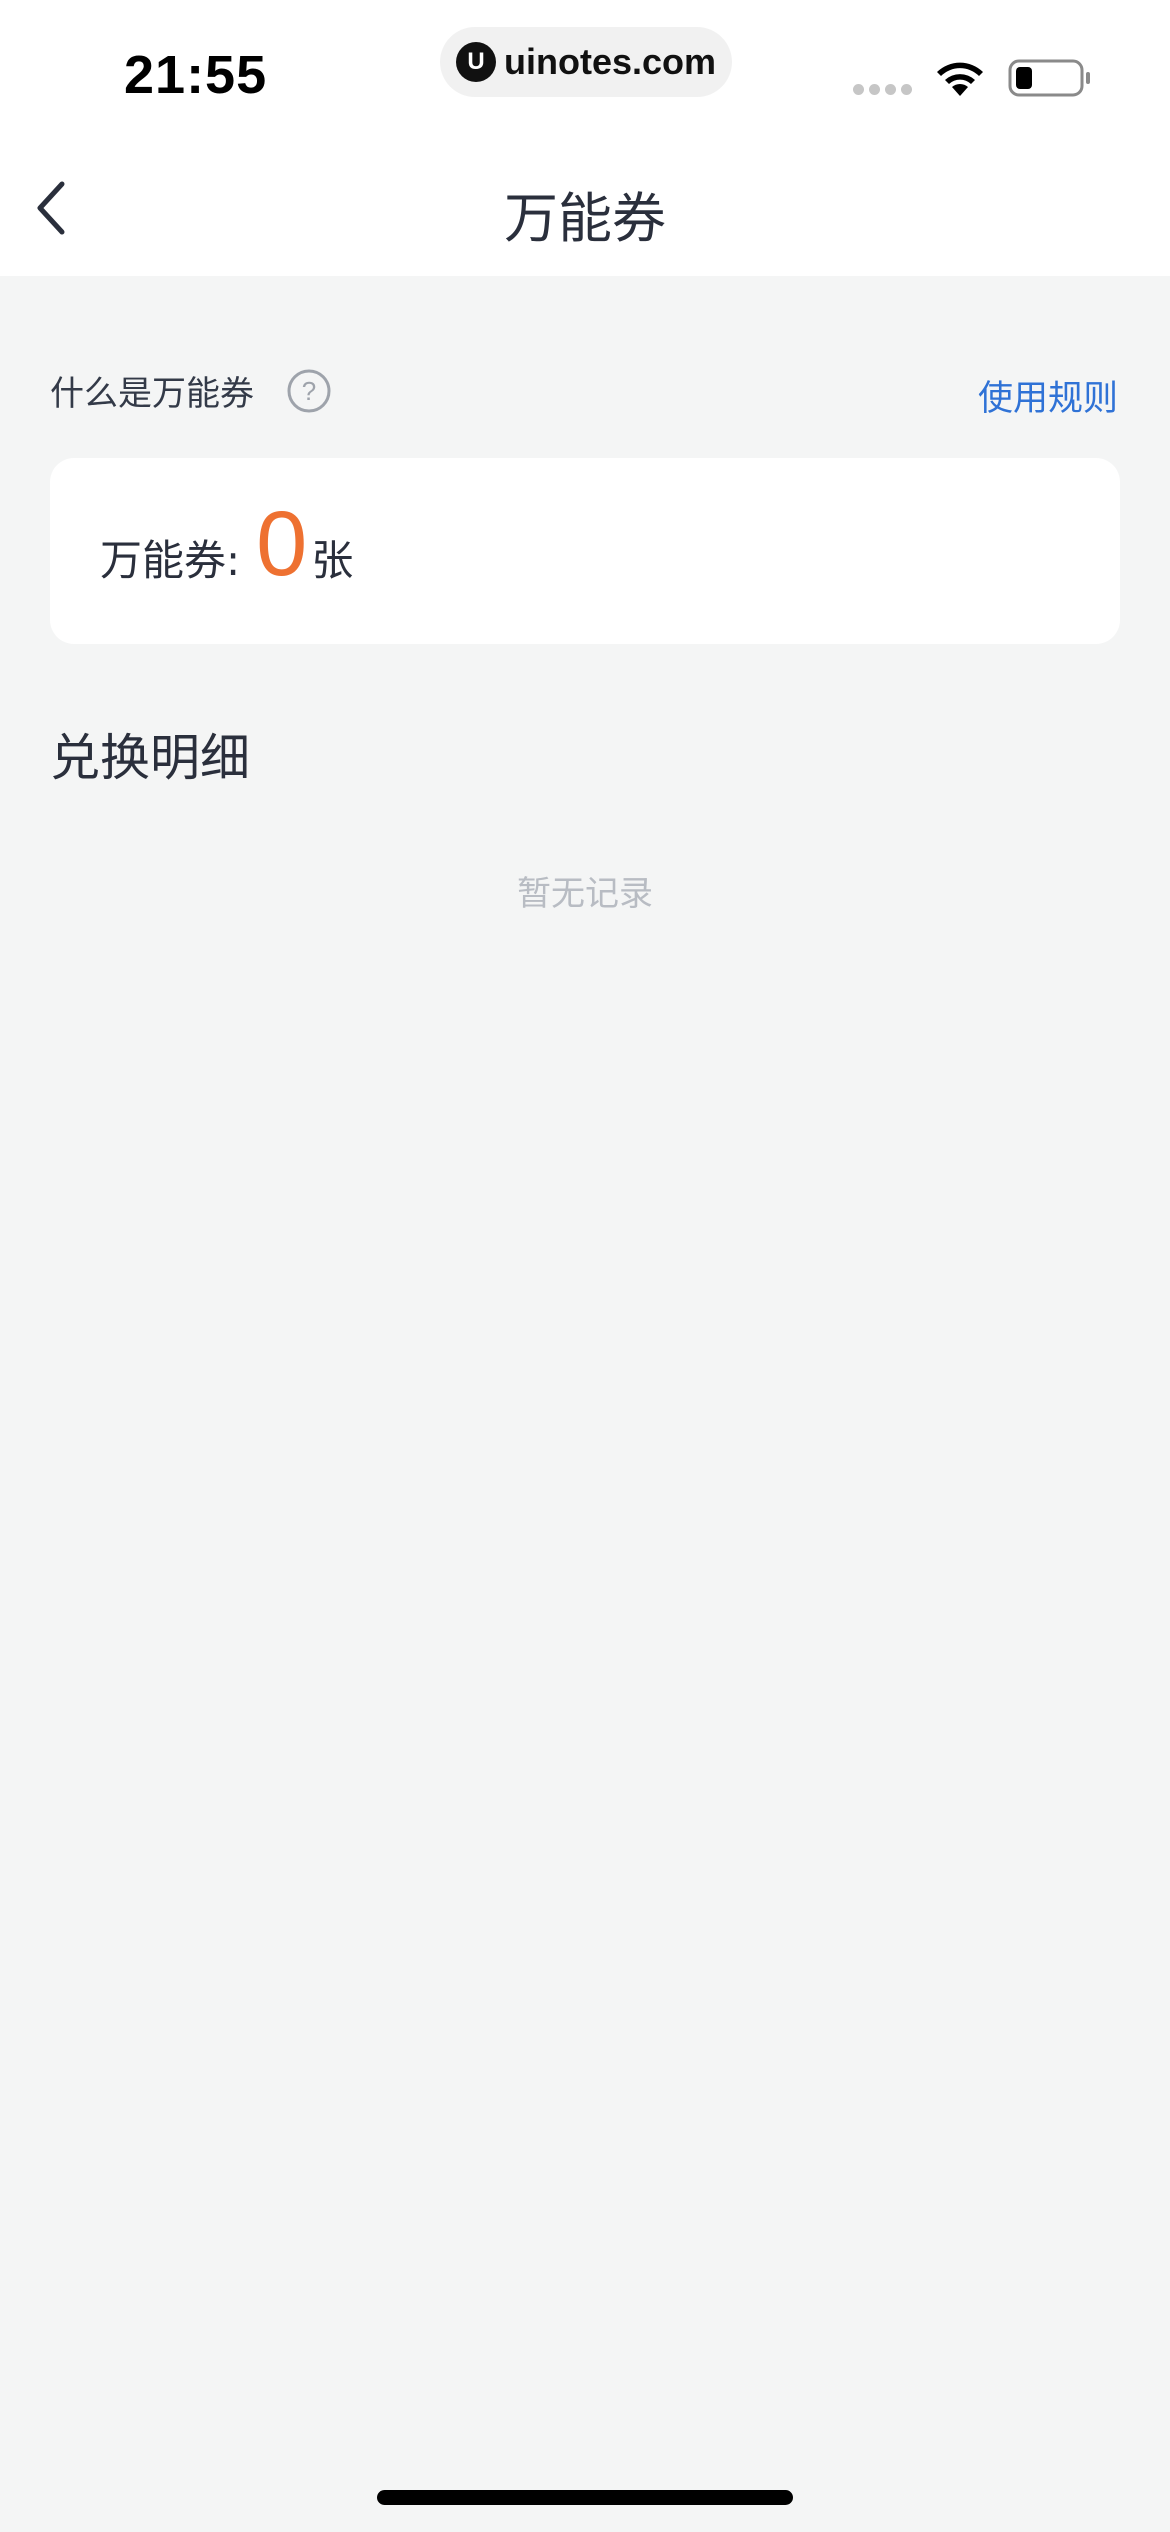 The width and height of the screenshot is (1170, 2532). I want to click on url-pill: U uinotes.com, so click(586, 62).